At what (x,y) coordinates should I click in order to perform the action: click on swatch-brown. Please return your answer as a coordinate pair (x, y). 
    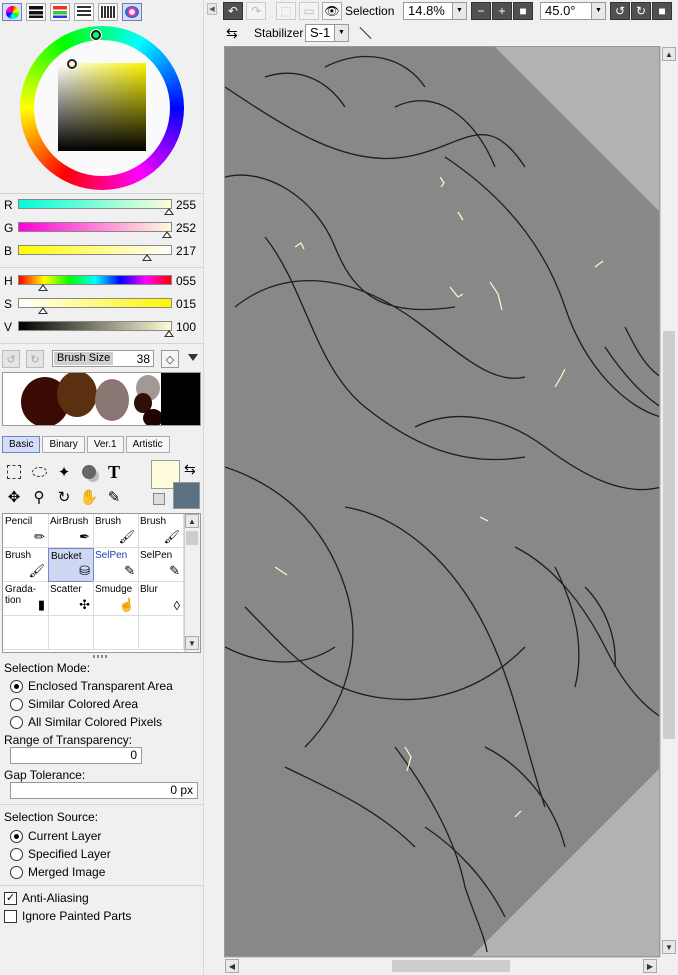
    Looking at the image, I should click on (77, 395).